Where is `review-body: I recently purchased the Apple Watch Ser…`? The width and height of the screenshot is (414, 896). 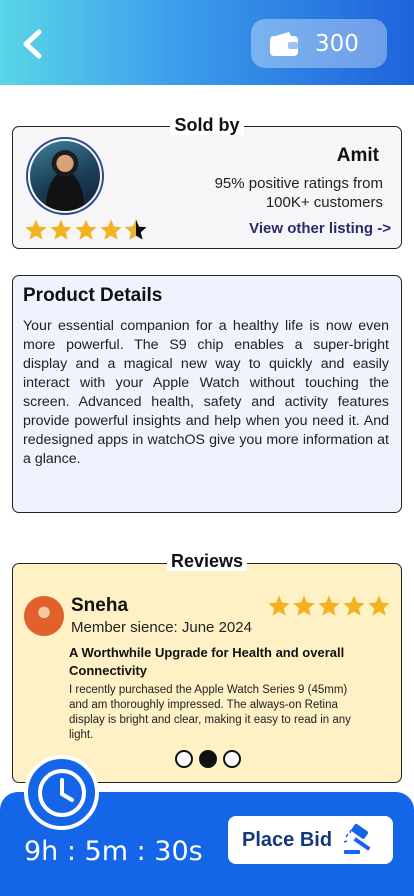 review-body: I recently purchased the Apple Watch Ser… is located at coordinates (210, 712).